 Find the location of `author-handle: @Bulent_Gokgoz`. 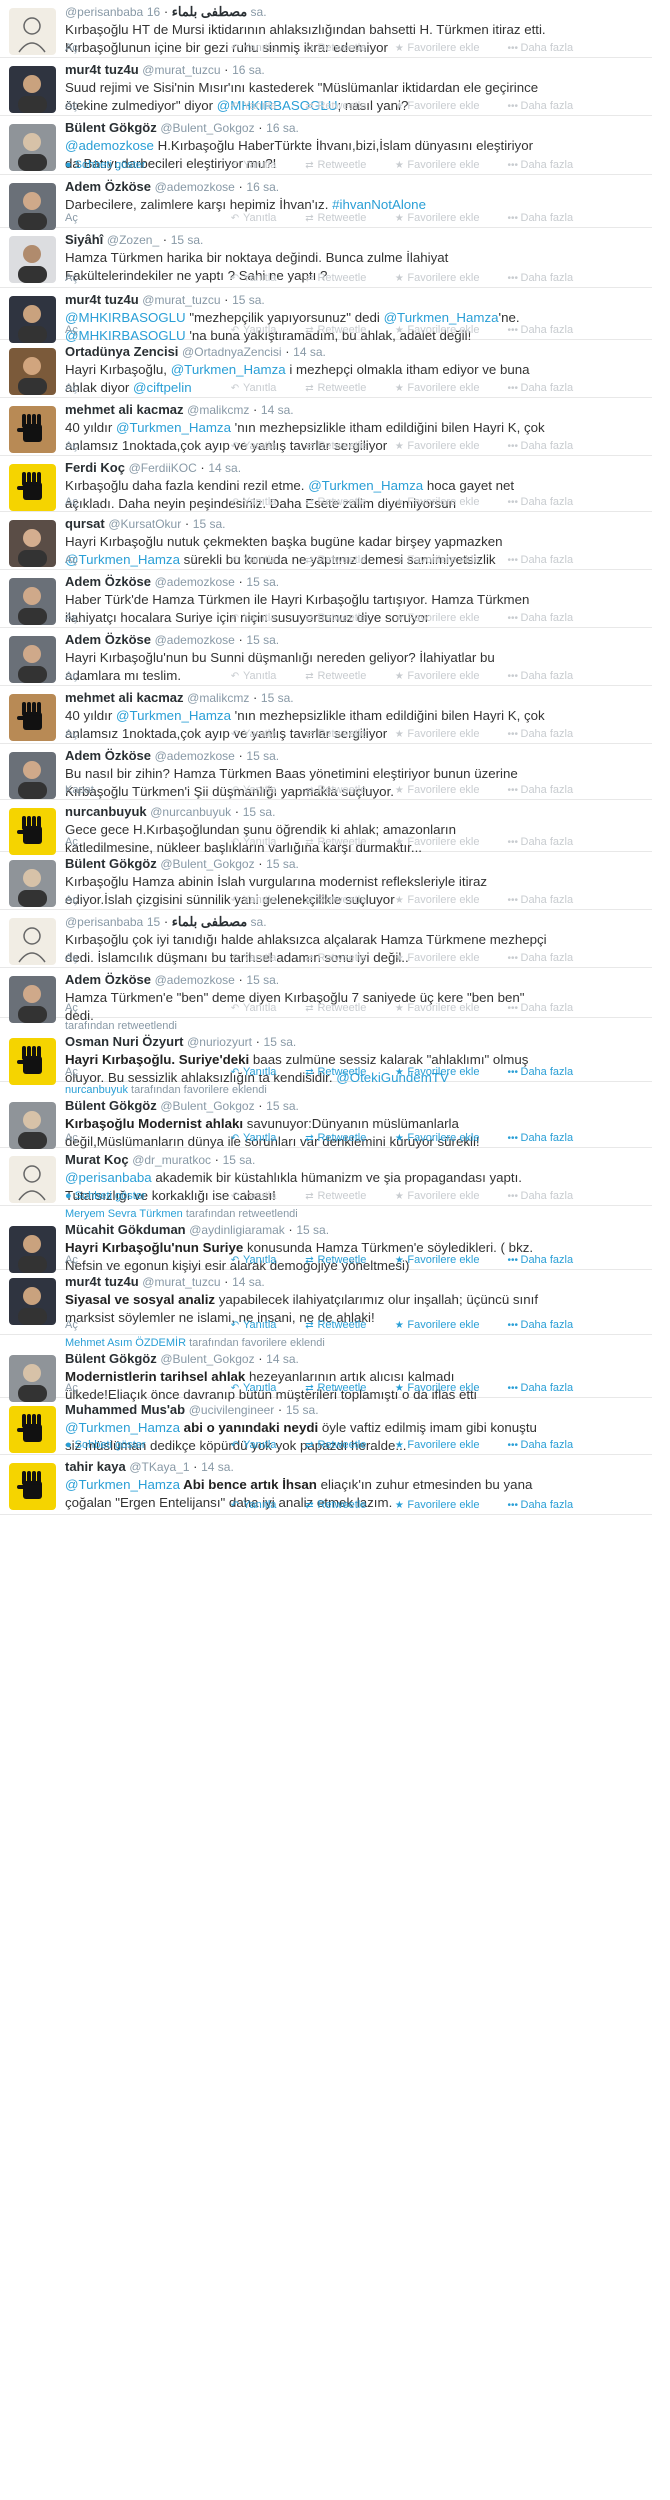

author-handle: @Bulent_Gokgoz is located at coordinates (207, 128).